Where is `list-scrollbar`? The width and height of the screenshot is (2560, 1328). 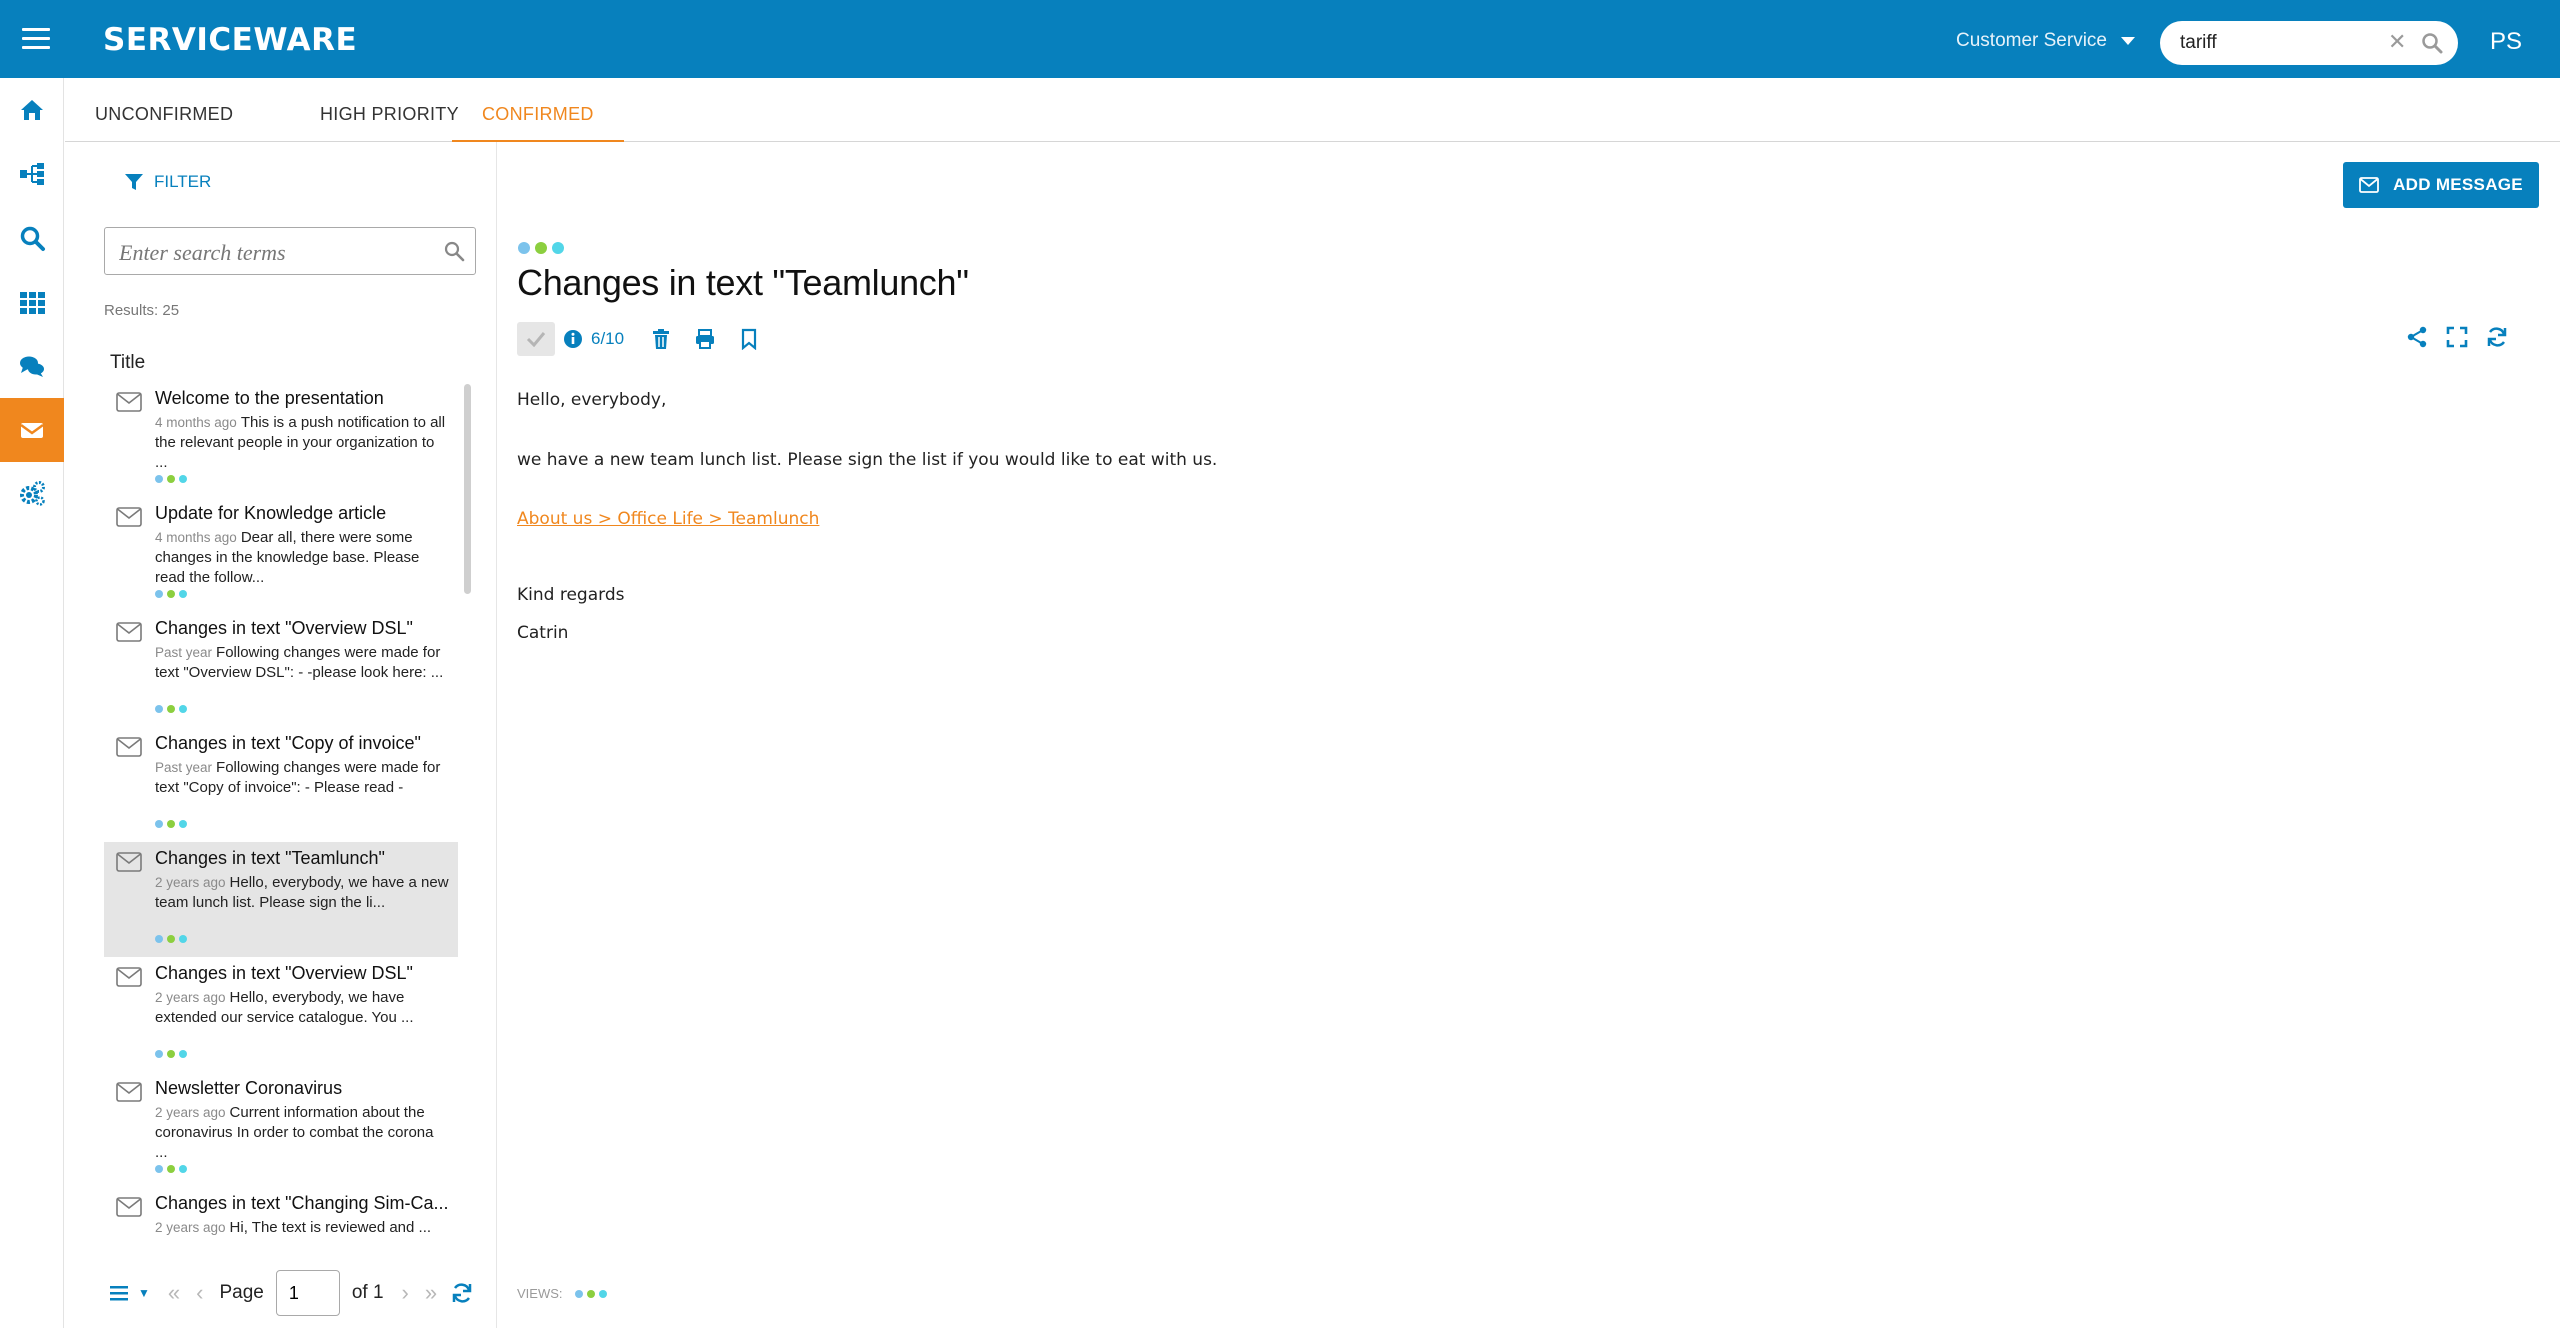
list-scrollbar is located at coordinates (467, 489).